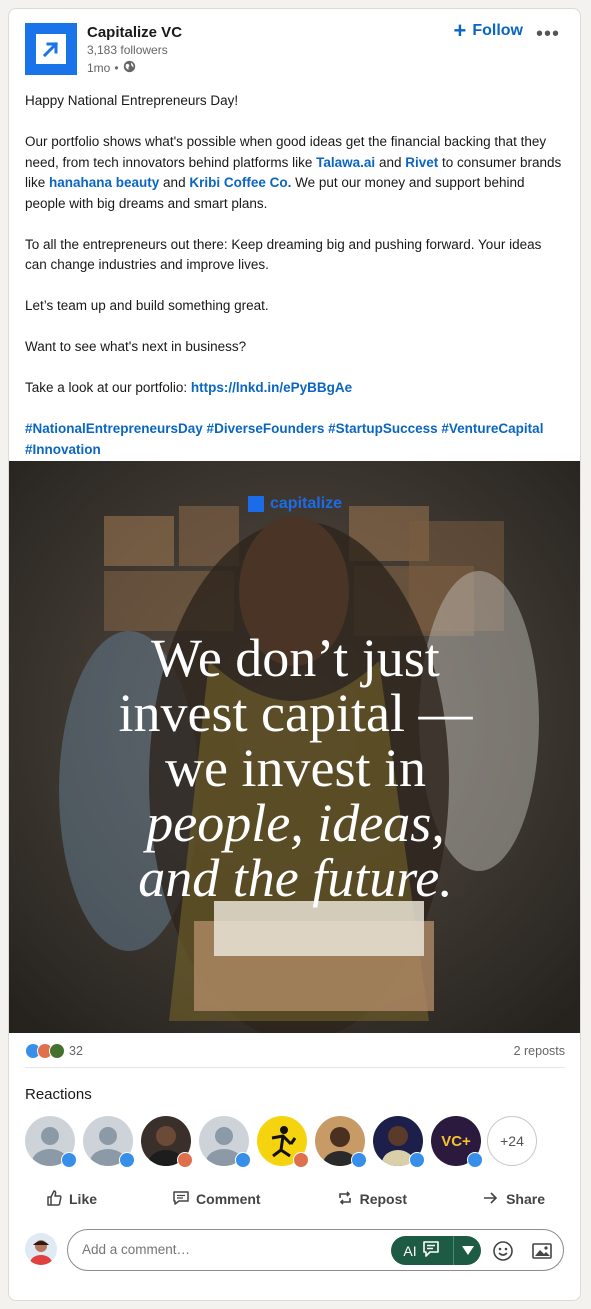  Describe the element at coordinates (295, 1067) in the screenshot. I see `divider` at that location.